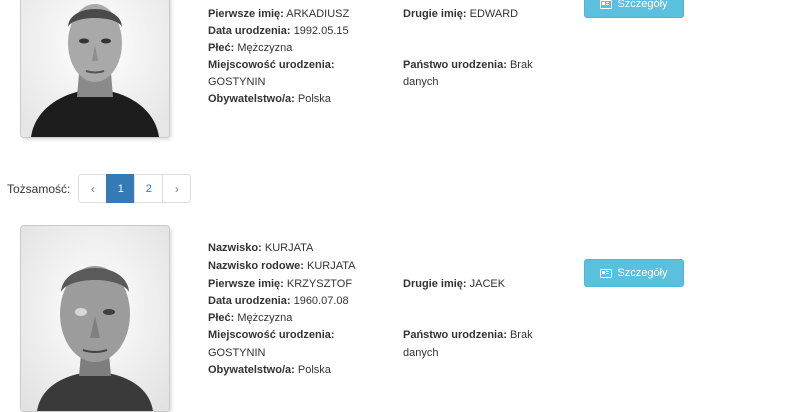 The height and width of the screenshot is (412, 807). Describe the element at coordinates (39, 188) in the screenshot. I see `pagination-label: Tożsamość:` at that location.